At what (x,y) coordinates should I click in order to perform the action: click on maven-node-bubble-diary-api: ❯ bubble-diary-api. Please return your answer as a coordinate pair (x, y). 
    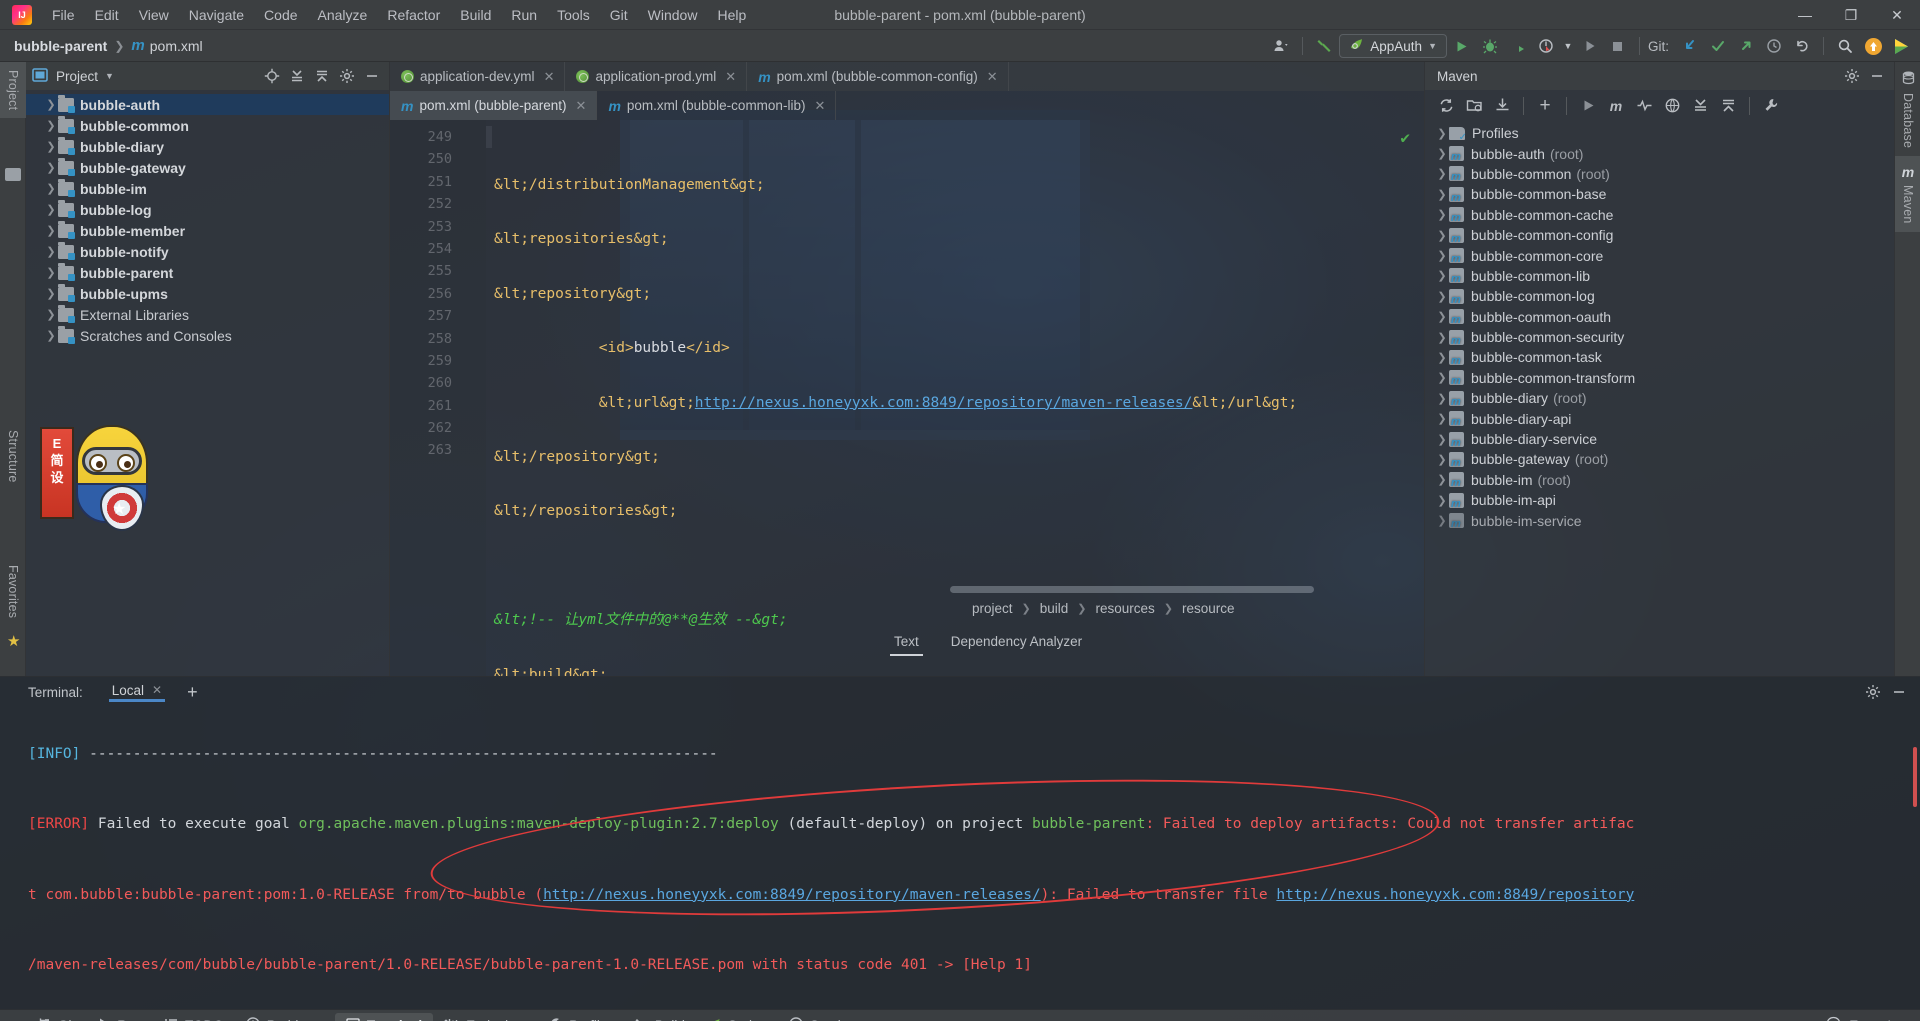
    Looking at the image, I should click on (1659, 418).